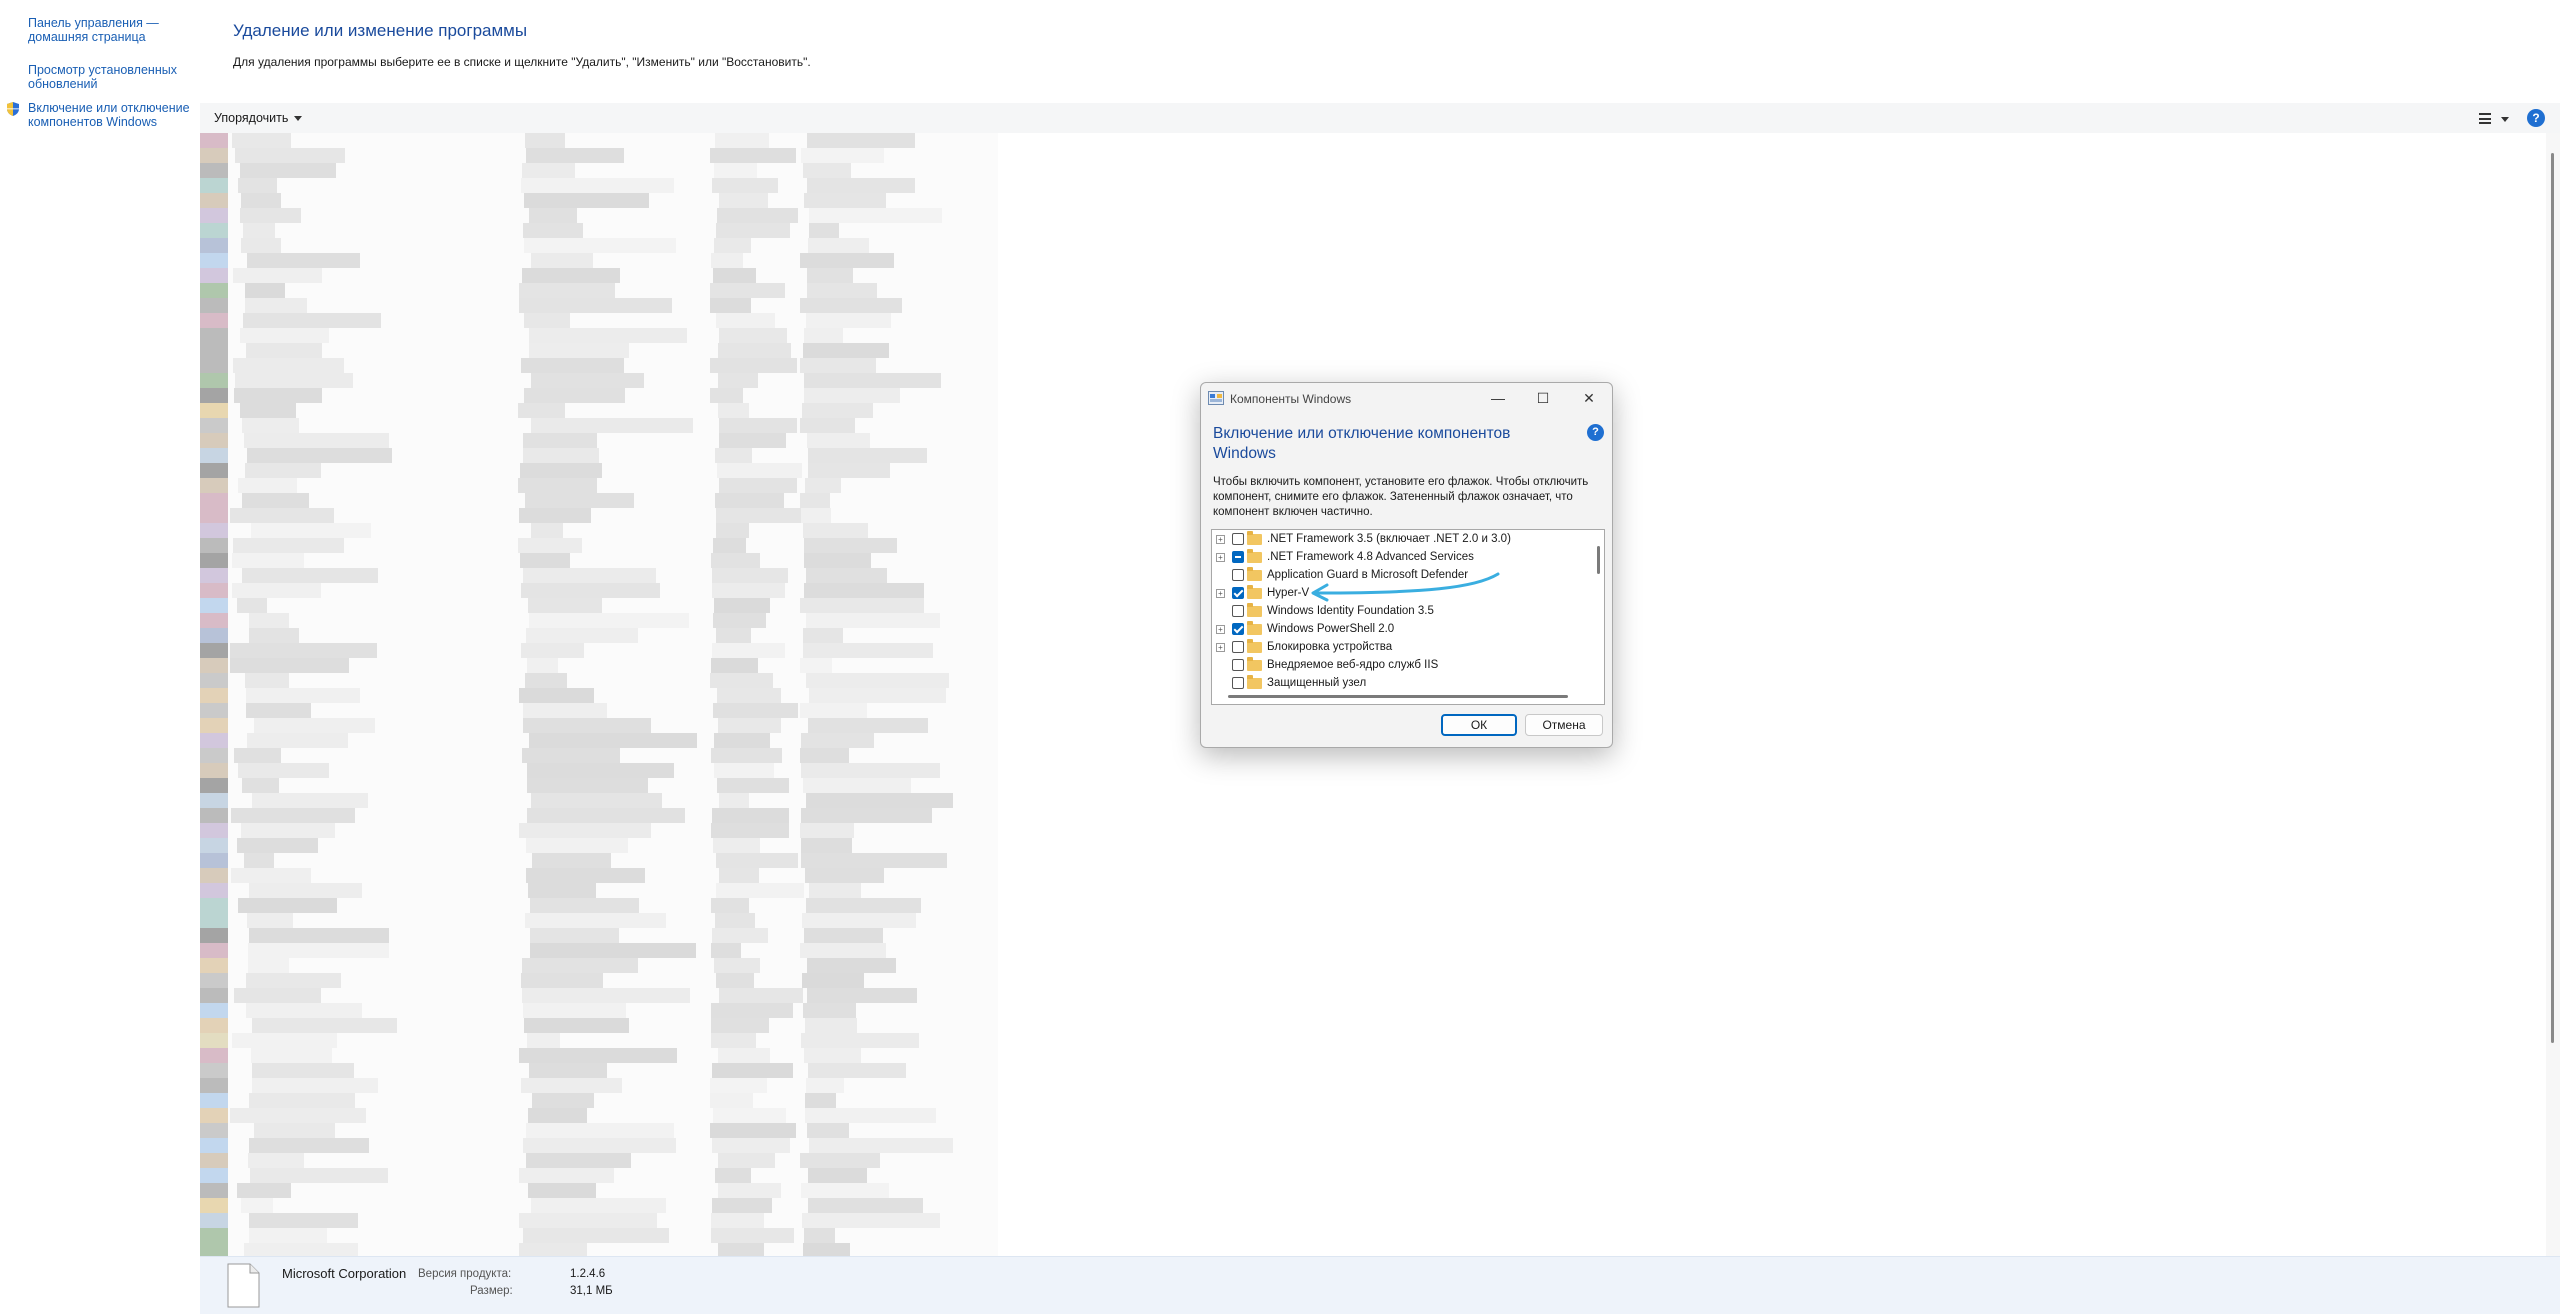  I want to click on tree-vertical-scrollbar, so click(1598, 610).